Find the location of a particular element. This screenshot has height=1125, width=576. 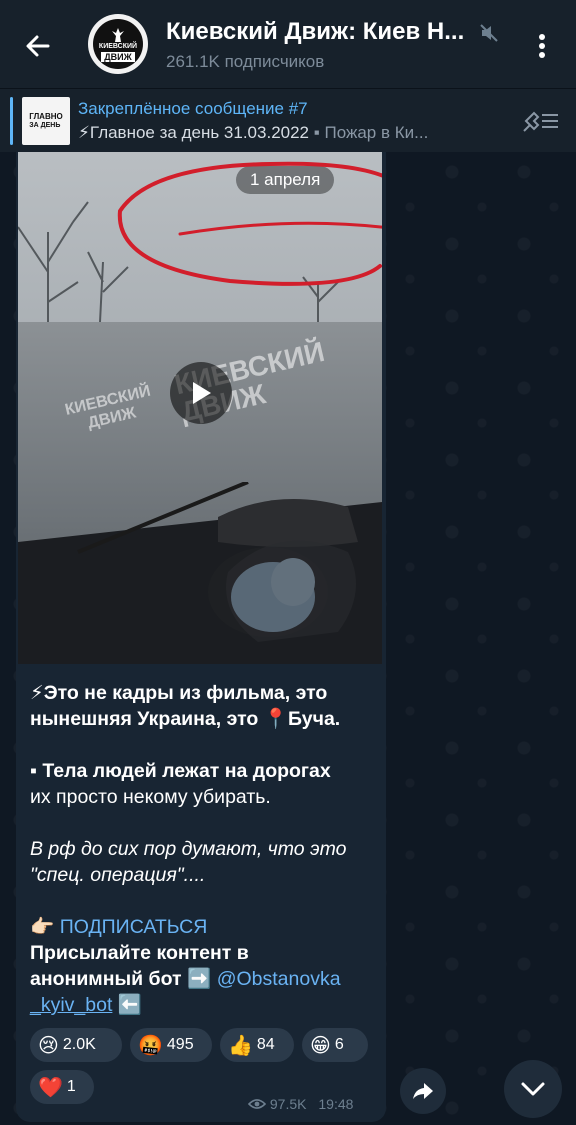

subscriber-count: 261.1K подписчиков is located at coordinates (245, 61).